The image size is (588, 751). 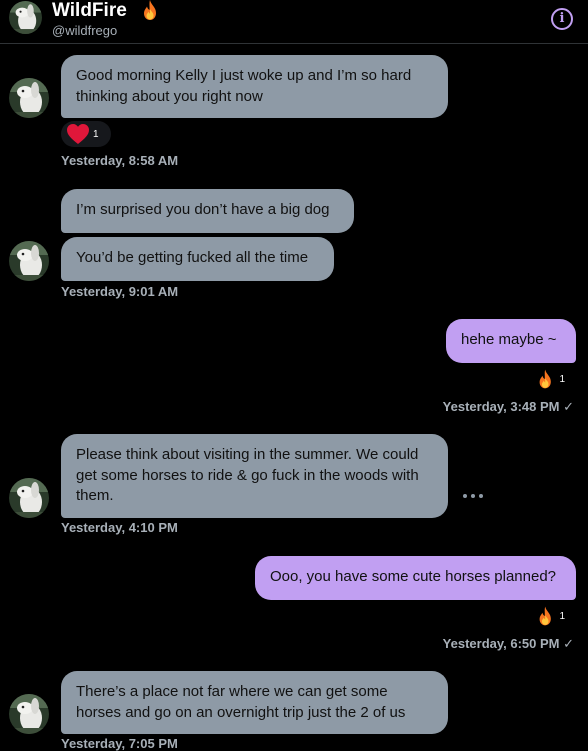 What do you see at coordinates (120, 160) in the screenshot?
I see `message-timestamp: Yesterday, 8:58 AM` at bounding box center [120, 160].